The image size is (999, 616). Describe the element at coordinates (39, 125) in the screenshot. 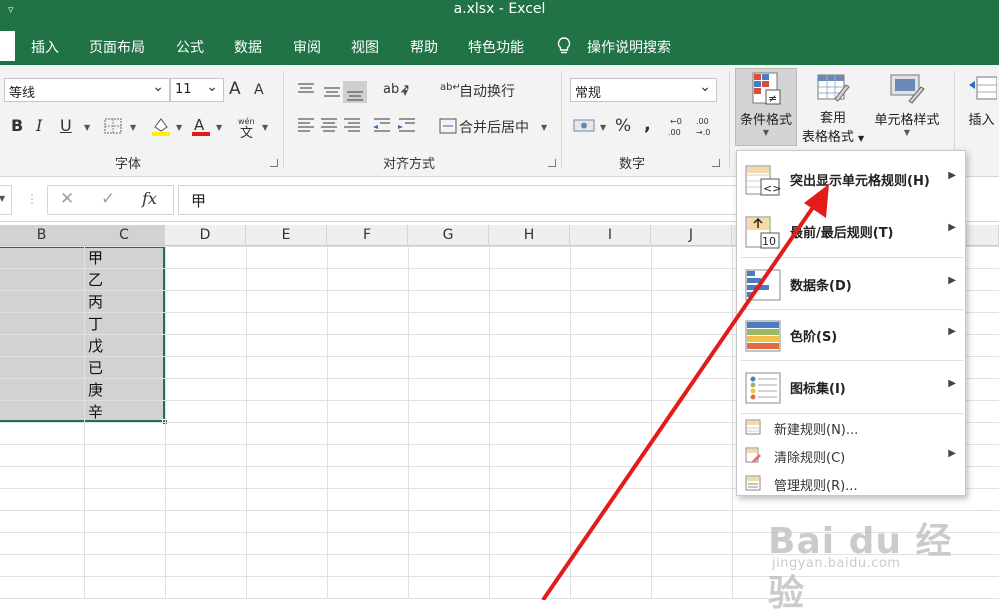

I see `italic-button: I` at that location.